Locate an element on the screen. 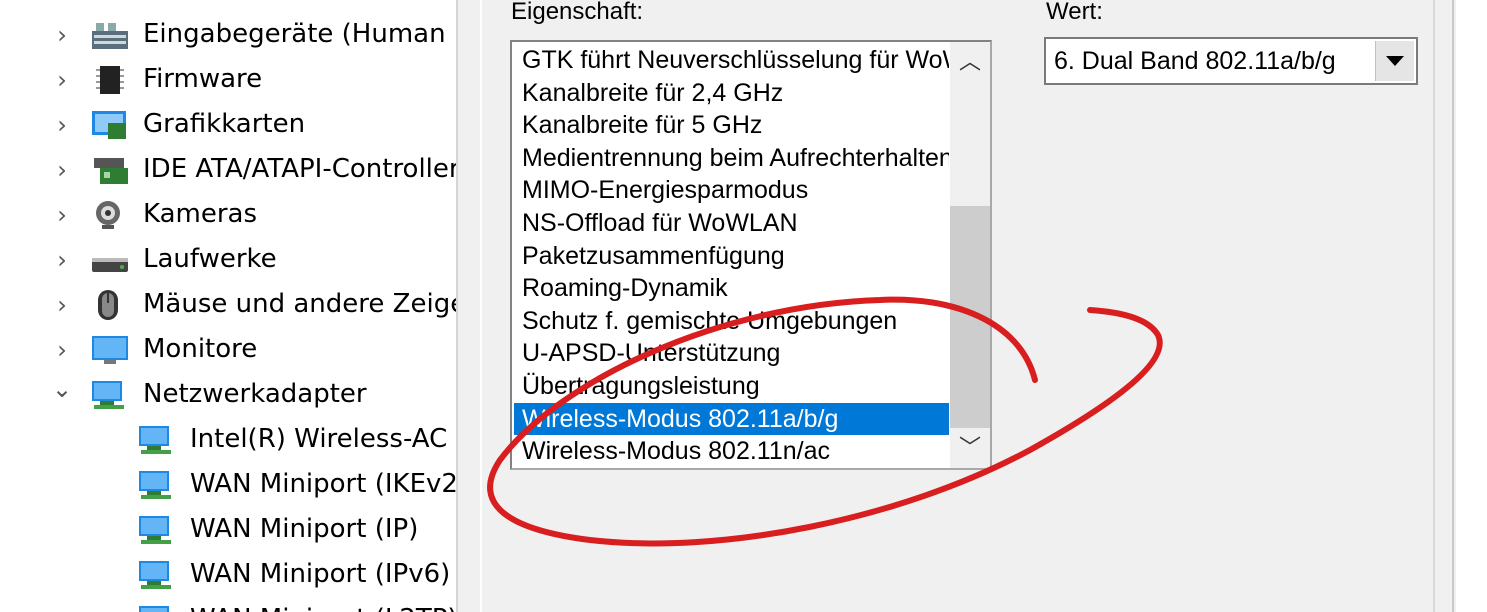 Image resolution: width=1487 pixels, height=612 pixels. property-list-item: Wireless-Modus 802.11a/b/g is located at coordinates (731, 418).